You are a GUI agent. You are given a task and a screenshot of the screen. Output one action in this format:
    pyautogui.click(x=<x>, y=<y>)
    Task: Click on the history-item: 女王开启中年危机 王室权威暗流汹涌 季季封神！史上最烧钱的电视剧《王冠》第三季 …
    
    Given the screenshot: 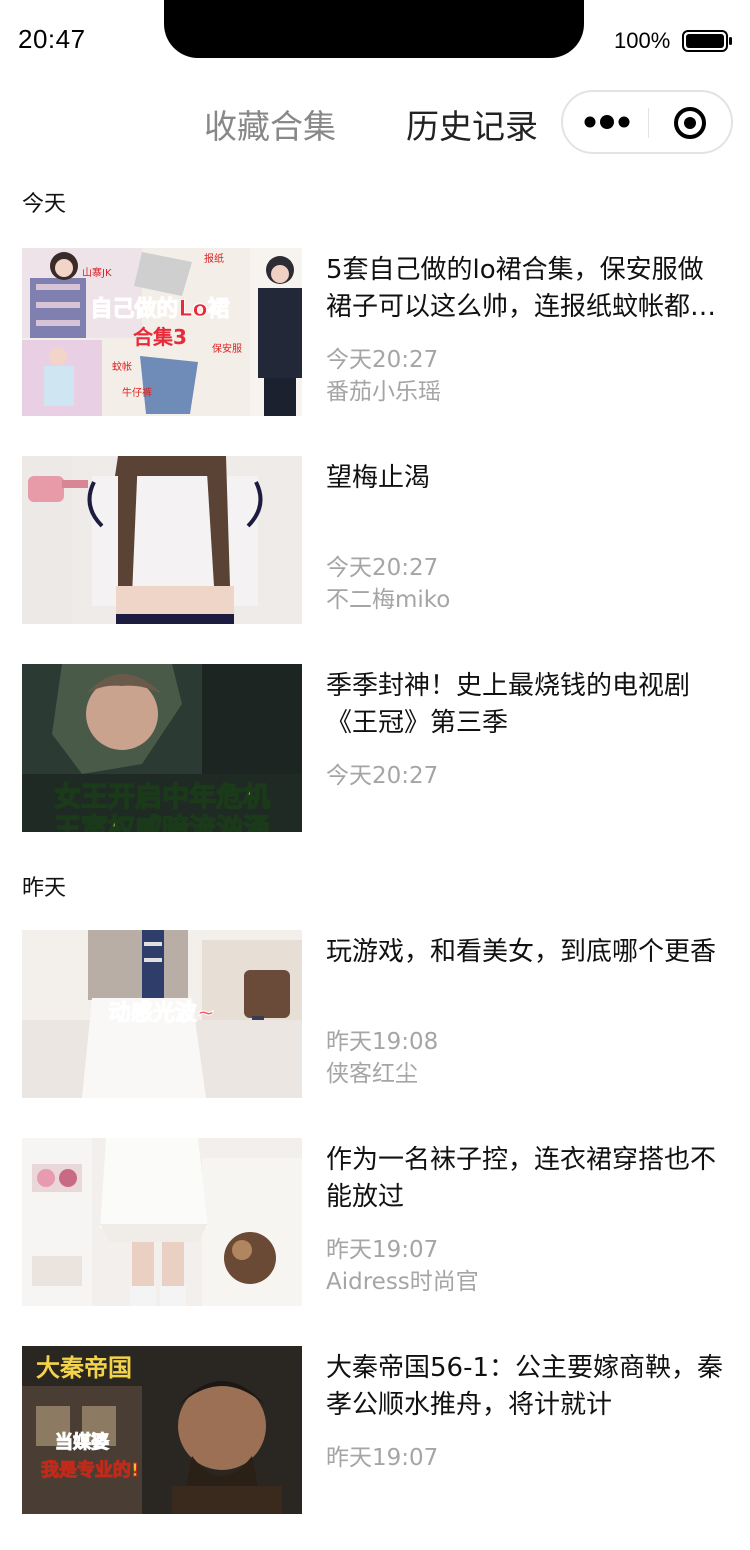 What is the action you would take?
    pyautogui.click(x=375, y=748)
    